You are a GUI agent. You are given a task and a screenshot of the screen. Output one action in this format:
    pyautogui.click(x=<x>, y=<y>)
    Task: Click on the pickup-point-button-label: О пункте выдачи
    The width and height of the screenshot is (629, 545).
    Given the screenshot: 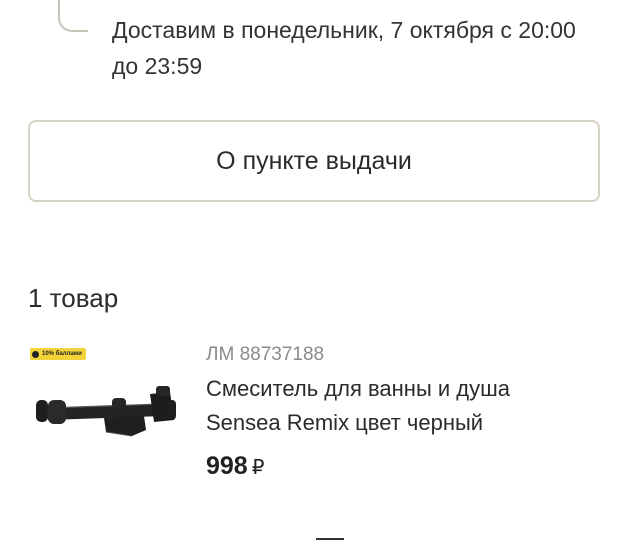 What is the action you would take?
    pyautogui.click(x=314, y=160)
    